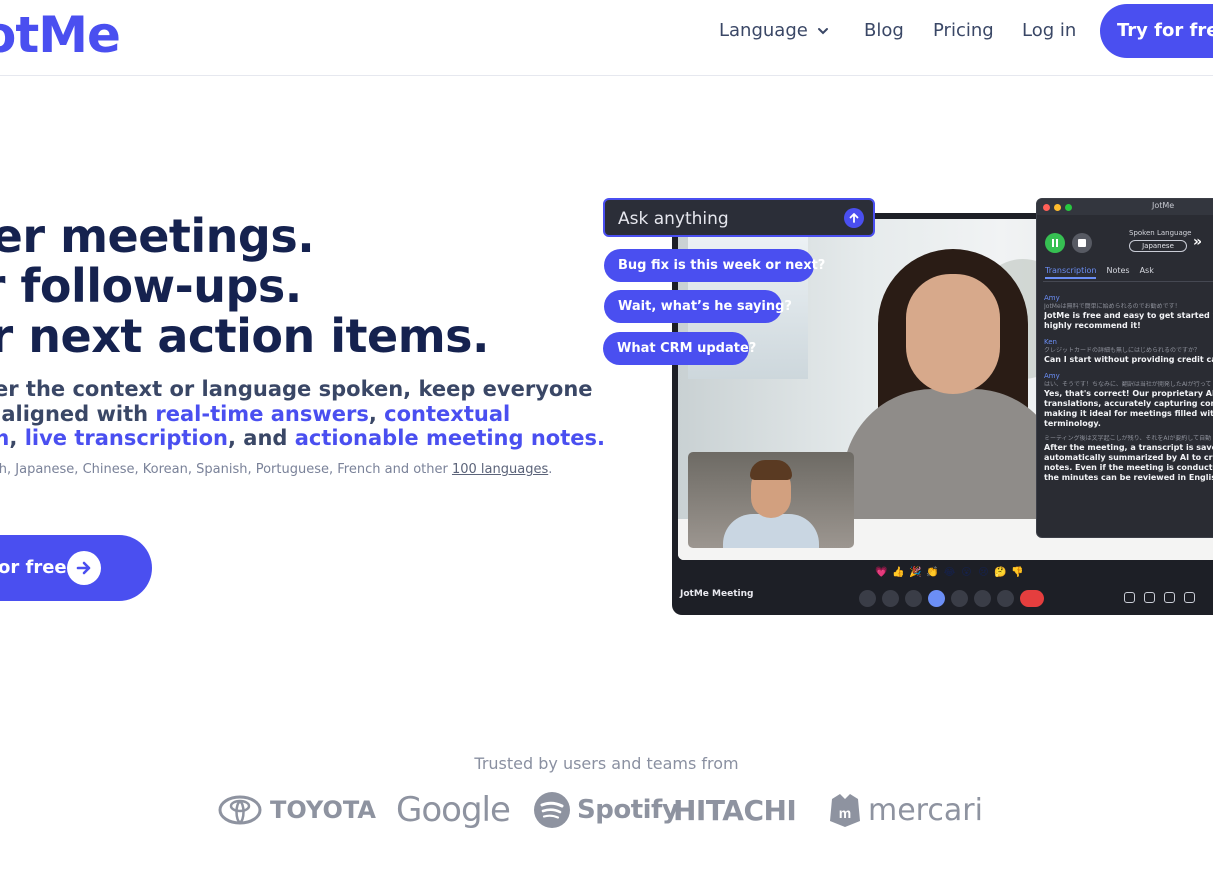  I want to click on send-arrow-up-icon, so click(854, 218).